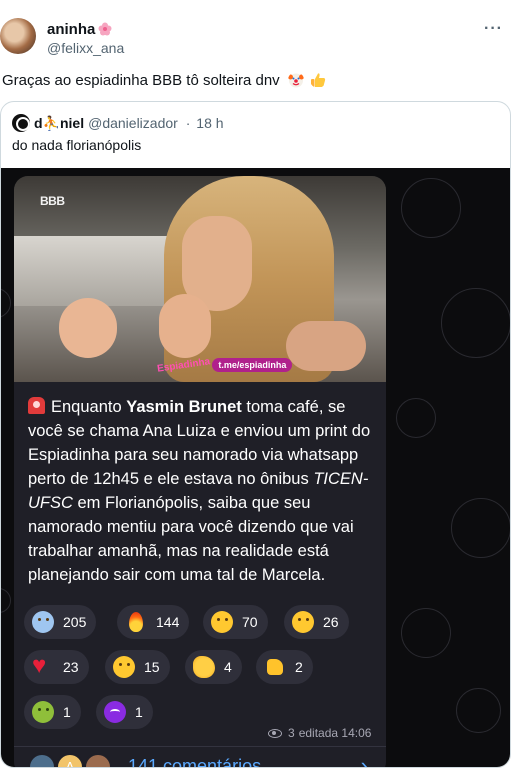 The width and height of the screenshot is (511, 768). I want to click on reaction-devil: 1, so click(124, 712).